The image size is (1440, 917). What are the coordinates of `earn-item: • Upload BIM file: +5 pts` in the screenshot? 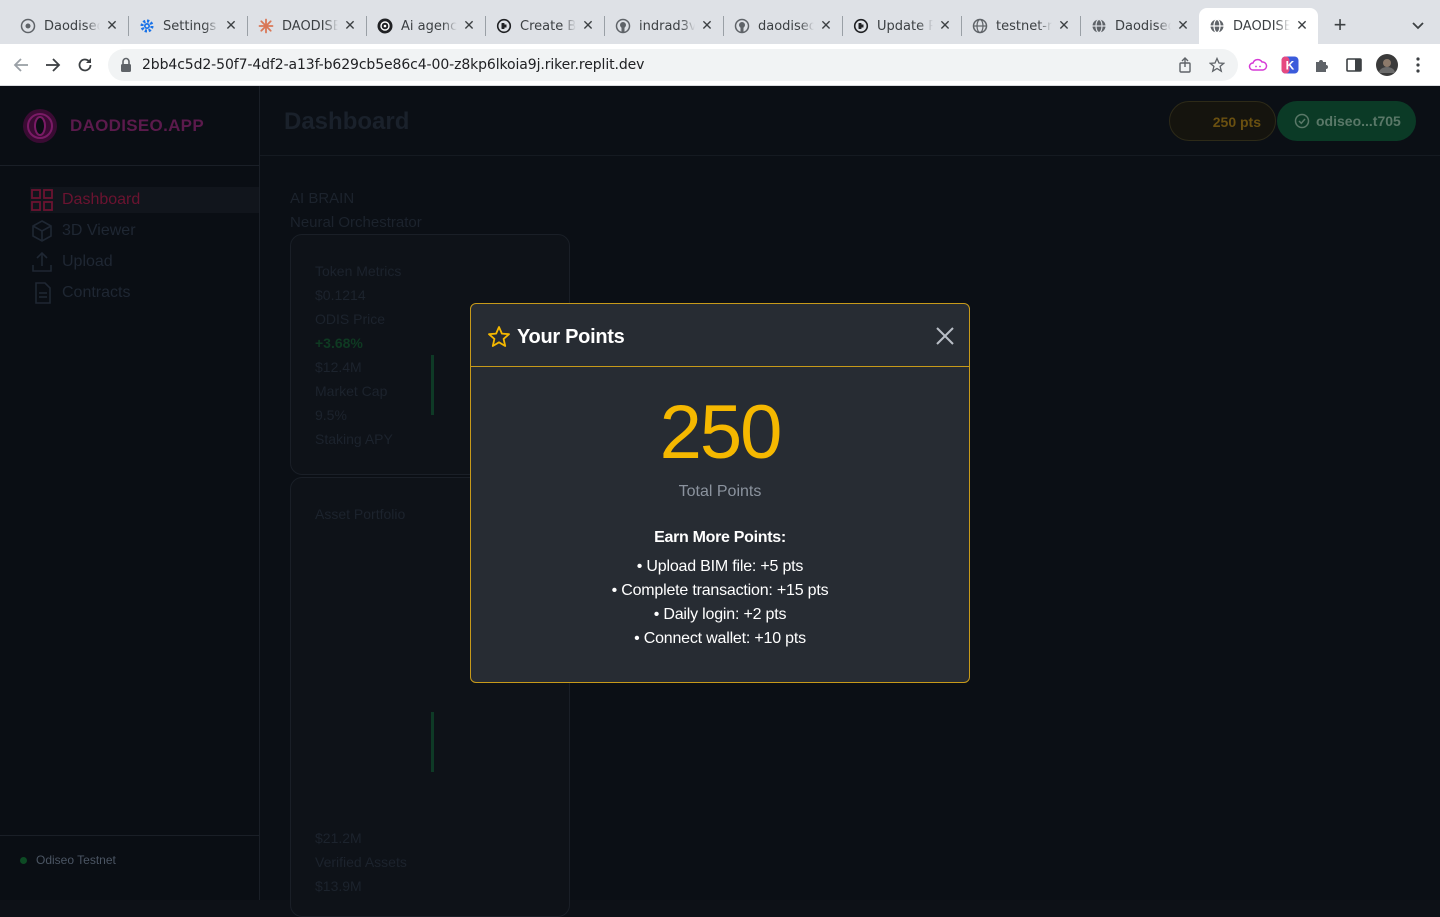 It's located at (720, 566).